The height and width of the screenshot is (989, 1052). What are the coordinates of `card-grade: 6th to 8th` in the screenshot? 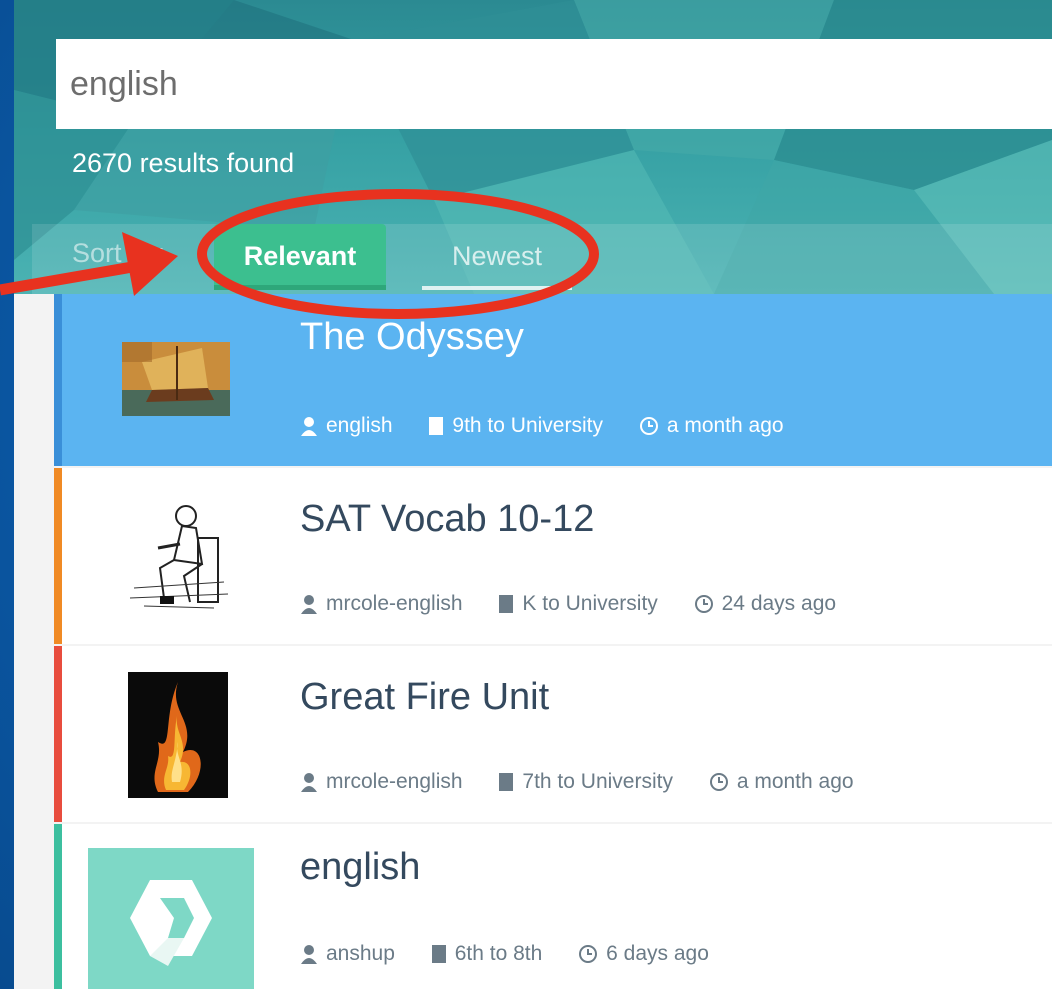 It's located at (498, 953).